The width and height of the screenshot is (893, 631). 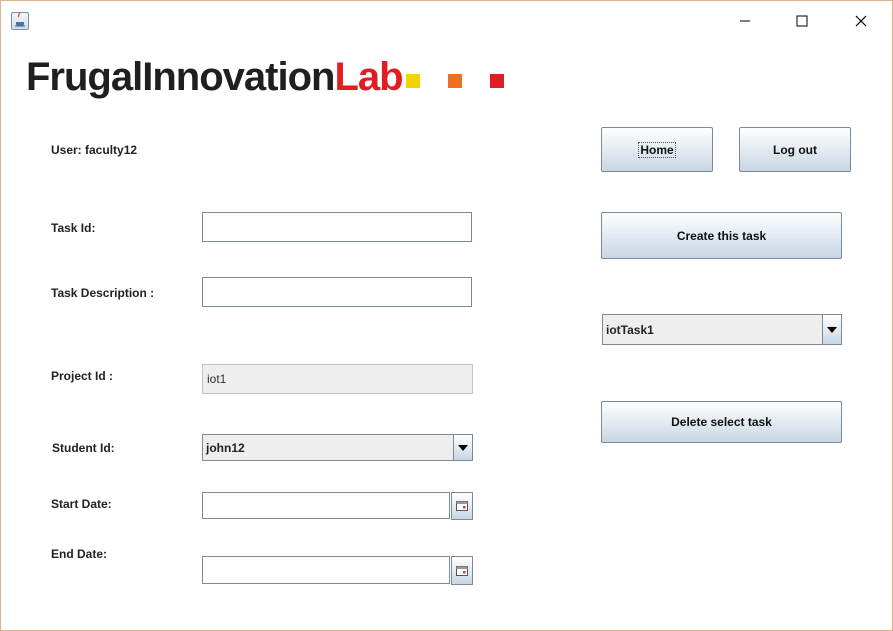 I want to click on end-date-label: End Date:, so click(x=79, y=554).